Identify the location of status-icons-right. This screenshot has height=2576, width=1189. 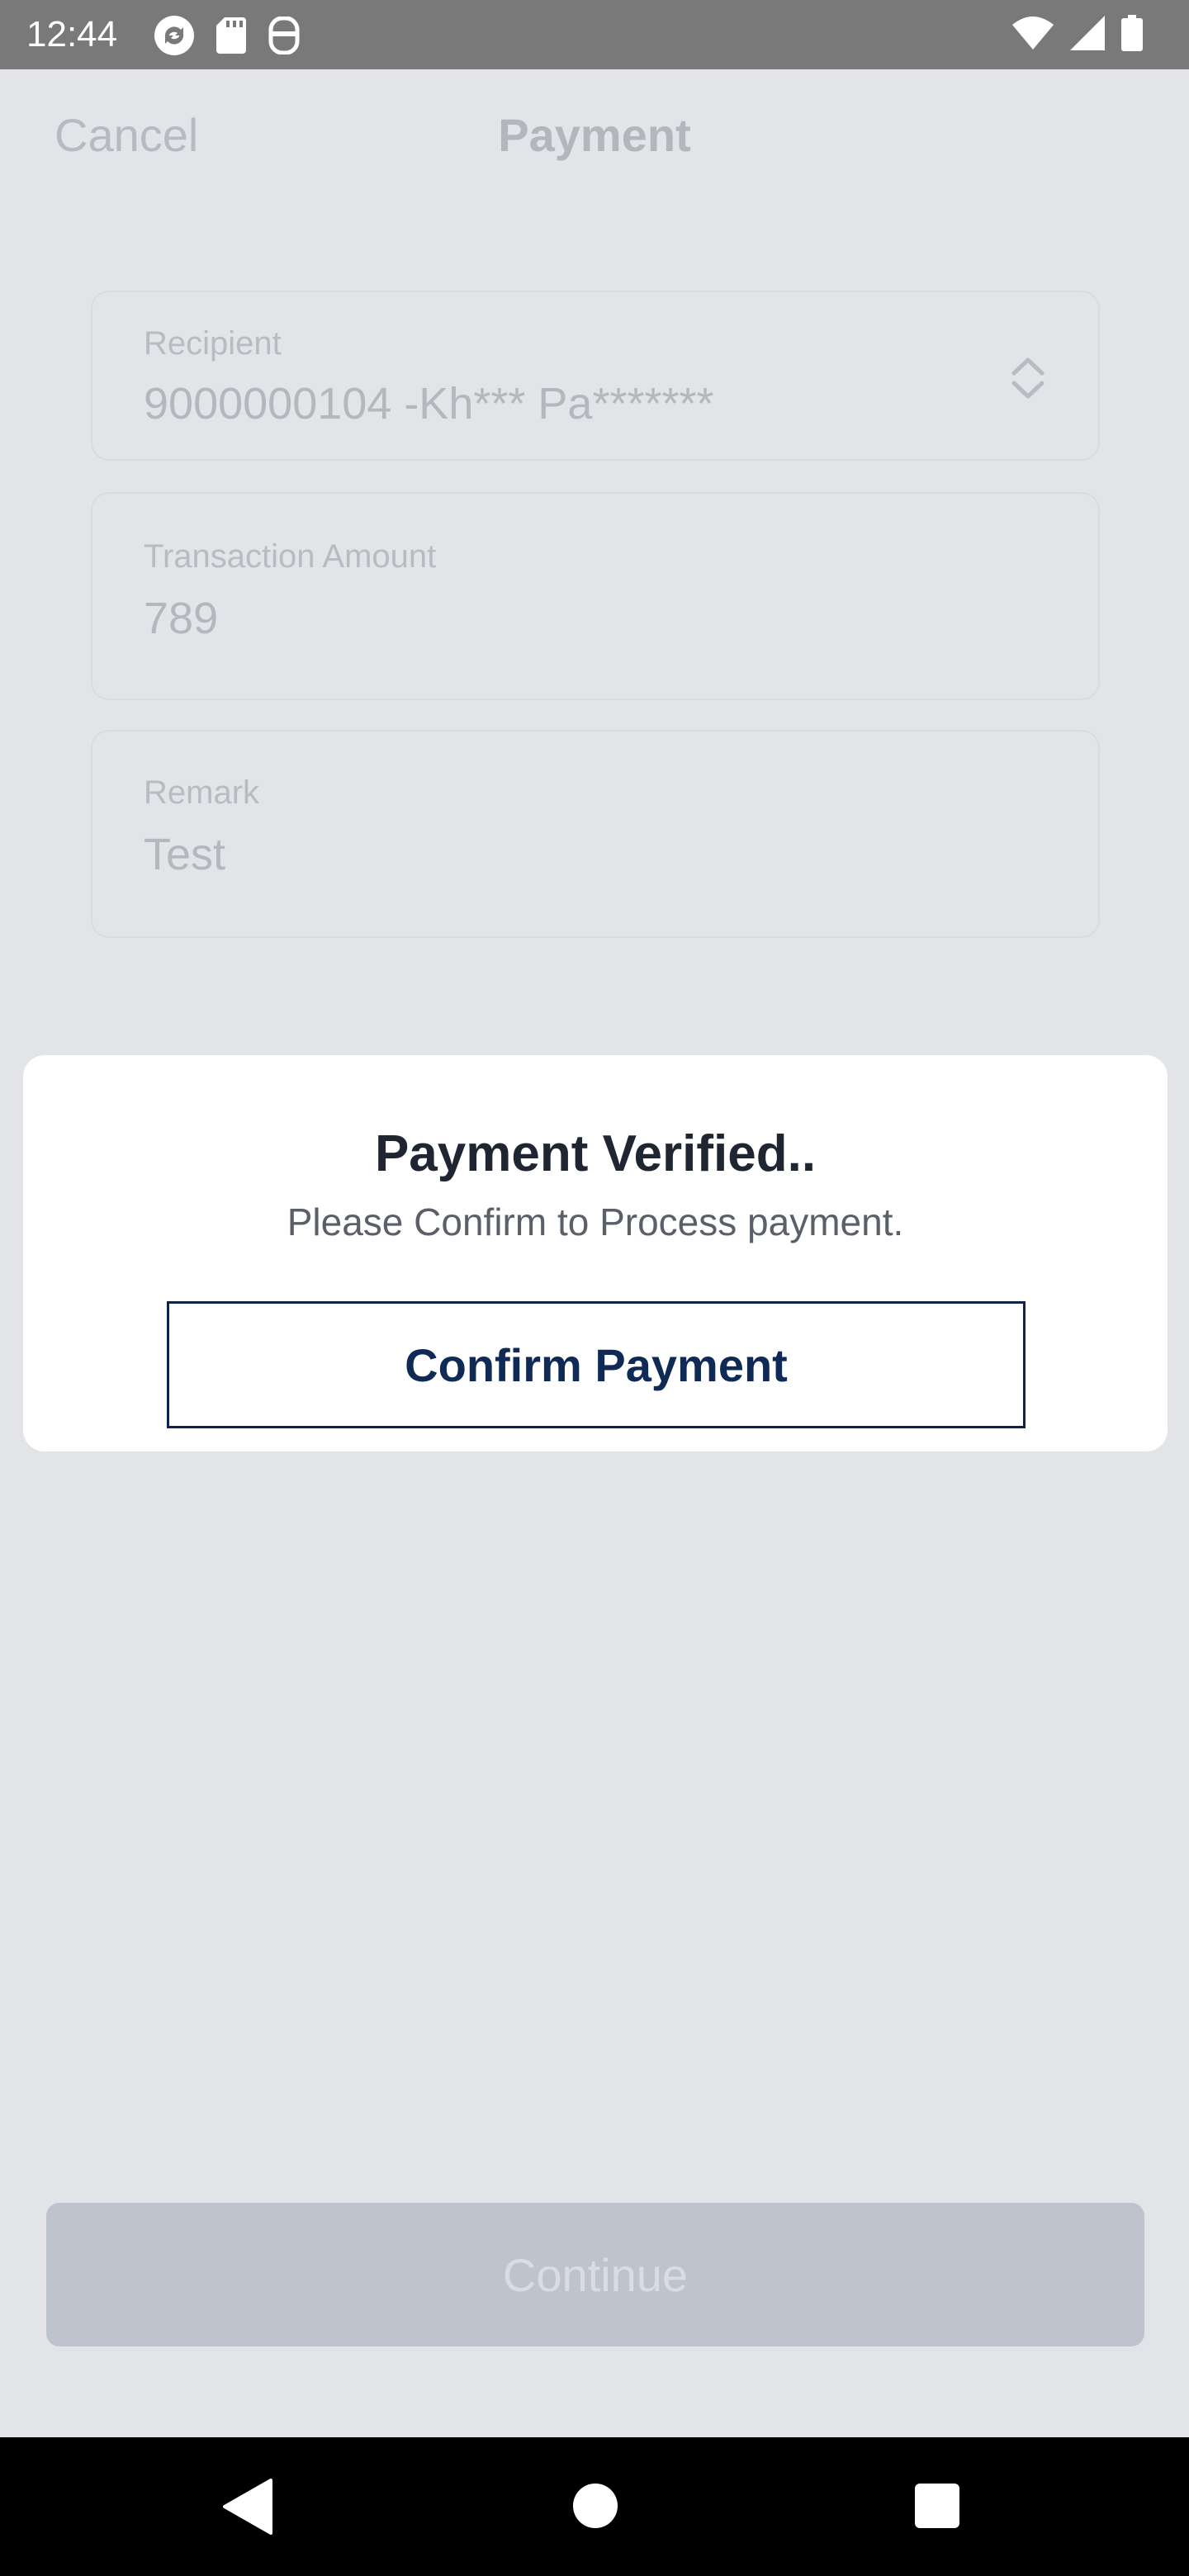
(1077, 35).